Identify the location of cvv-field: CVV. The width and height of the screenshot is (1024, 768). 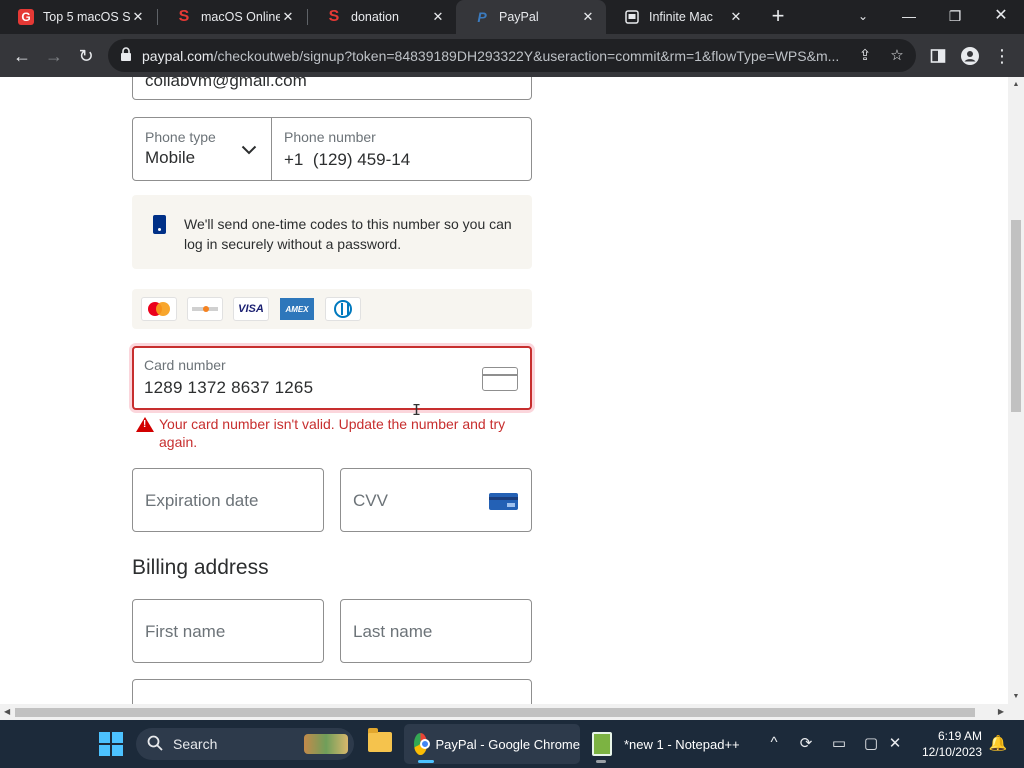
(436, 500).